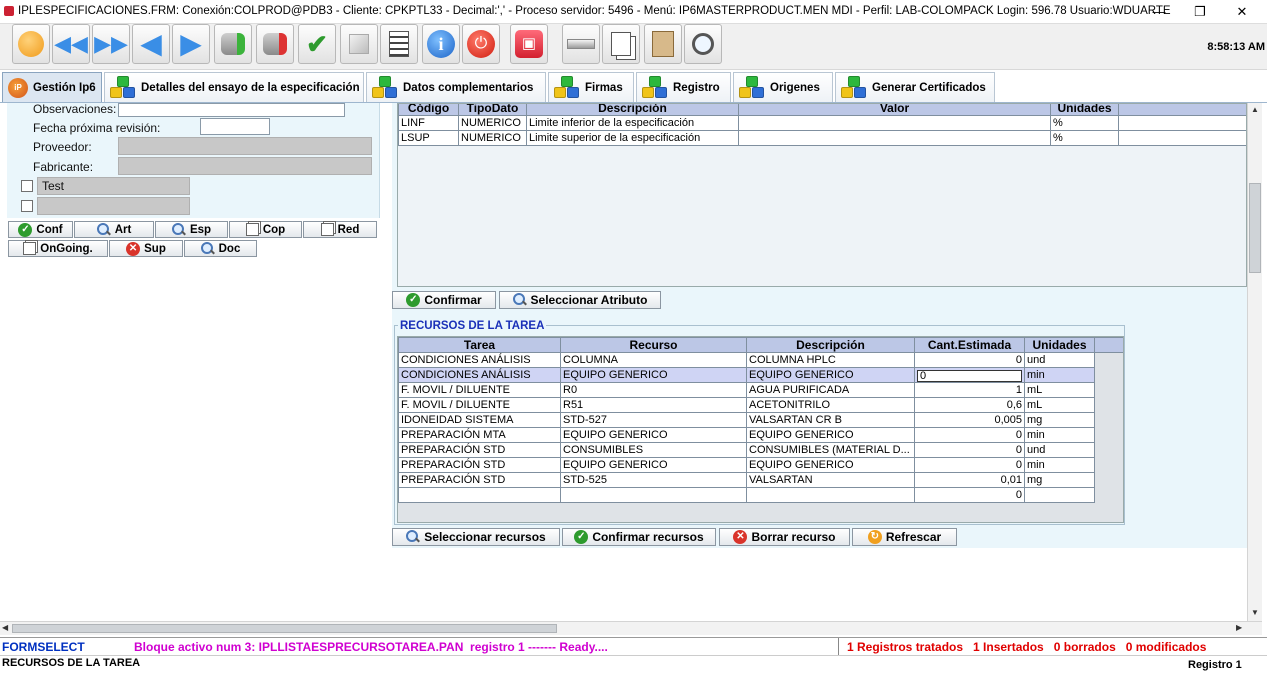 The image size is (1267, 673). Describe the element at coordinates (71, 44) in the screenshot. I see `rewind-button: ◀◀` at that location.